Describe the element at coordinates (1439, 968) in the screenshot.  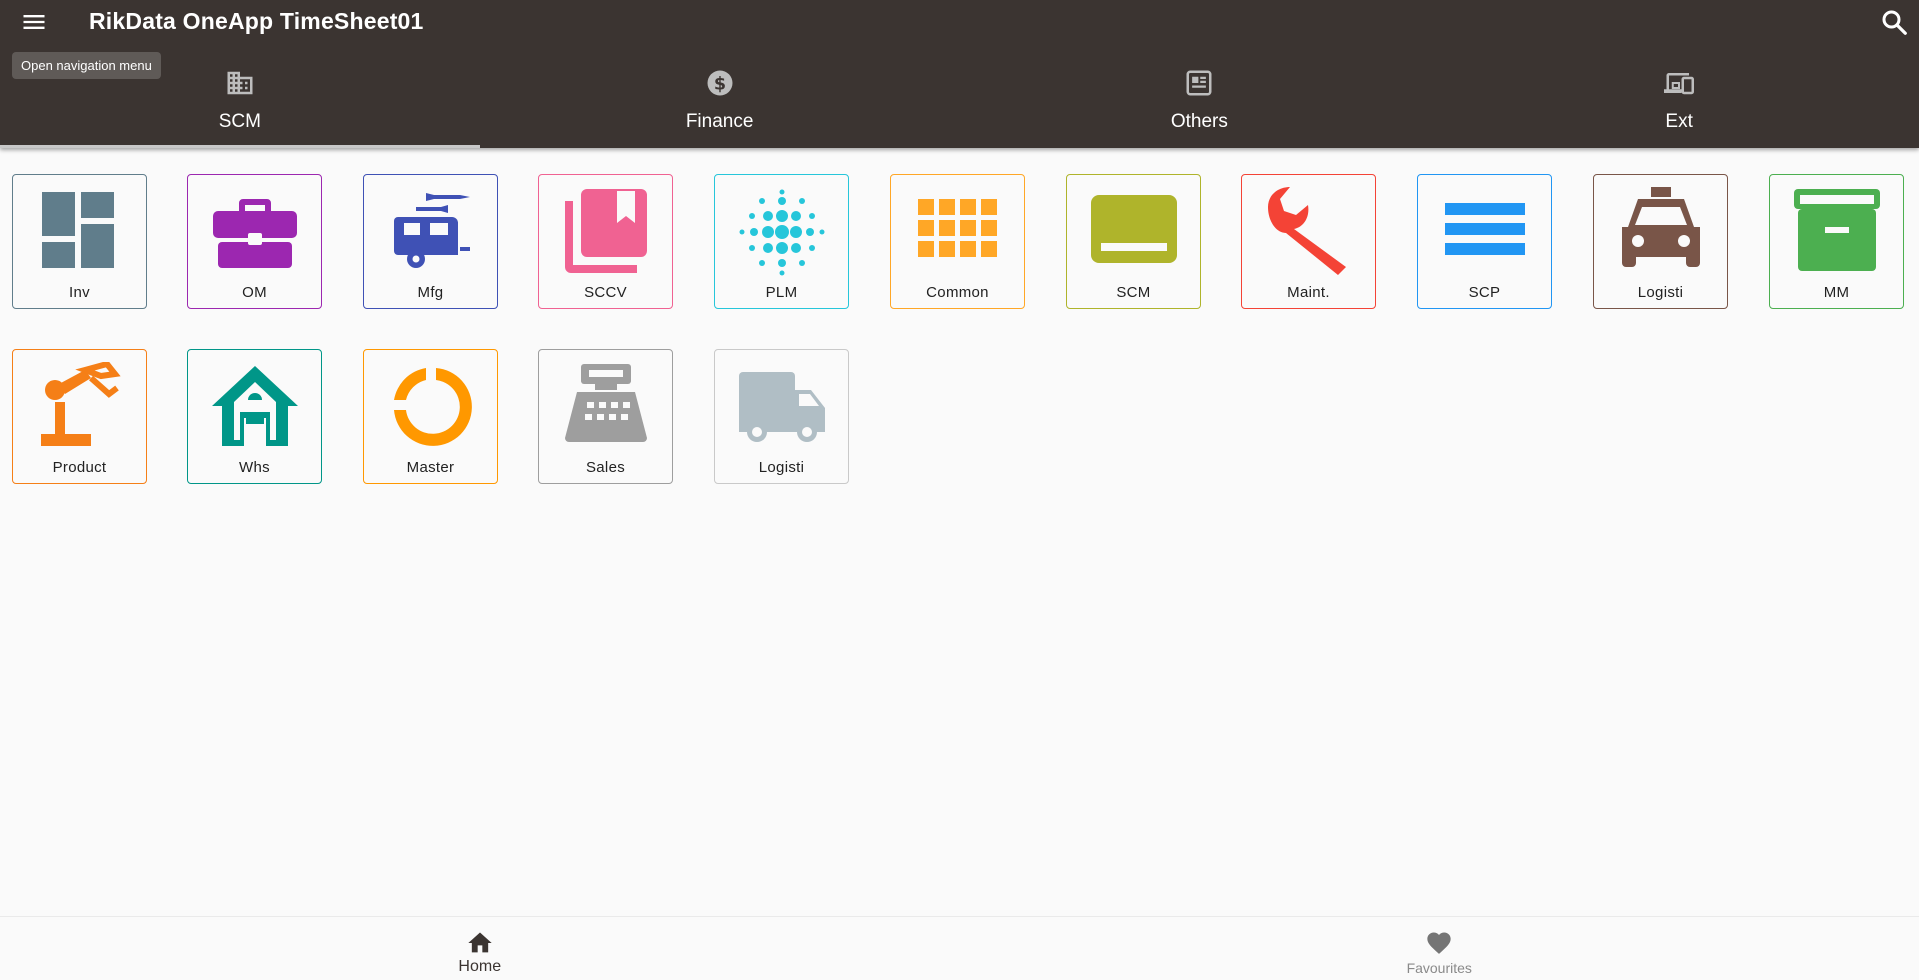
I see `nav-label: Favourites` at that location.